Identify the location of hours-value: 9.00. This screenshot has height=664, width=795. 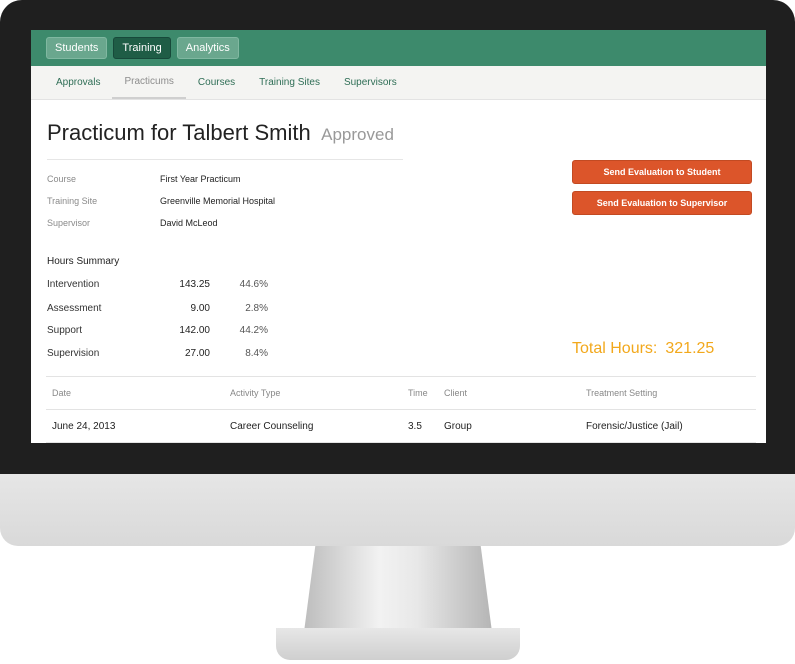
(200, 308).